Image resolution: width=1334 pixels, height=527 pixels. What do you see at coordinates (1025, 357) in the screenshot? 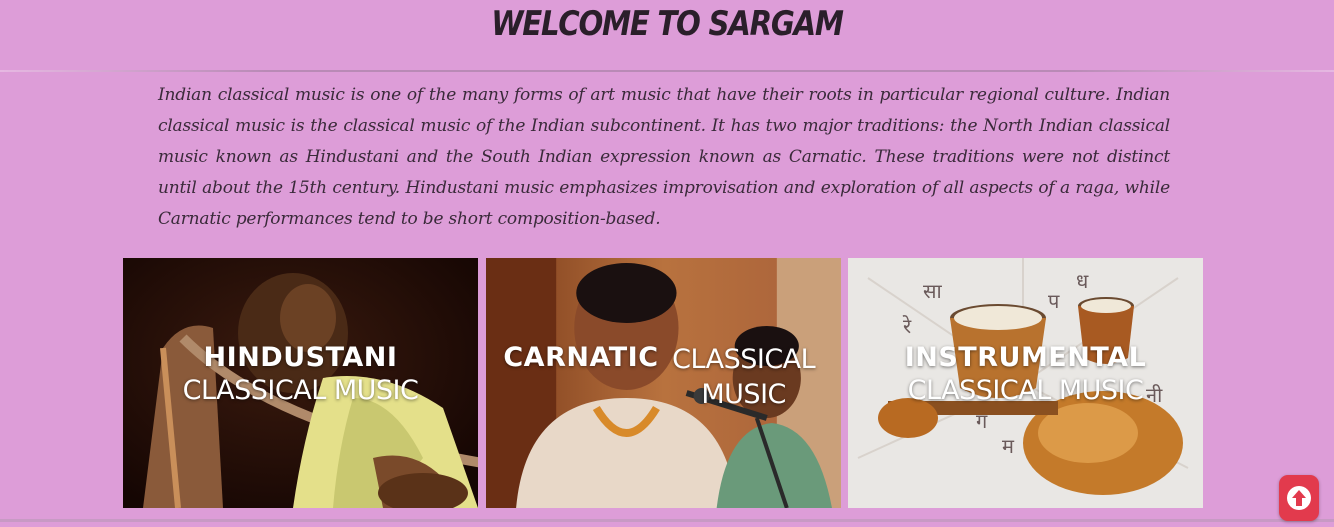
I see `card-title-bold: INSTRUMENTAL` at bounding box center [1025, 357].